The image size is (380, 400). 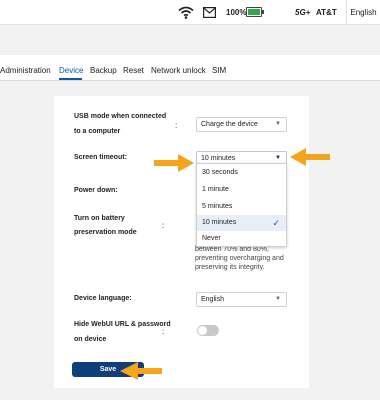 What do you see at coordinates (71, 70) in the screenshot?
I see `tab-device: Device` at bounding box center [71, 70].